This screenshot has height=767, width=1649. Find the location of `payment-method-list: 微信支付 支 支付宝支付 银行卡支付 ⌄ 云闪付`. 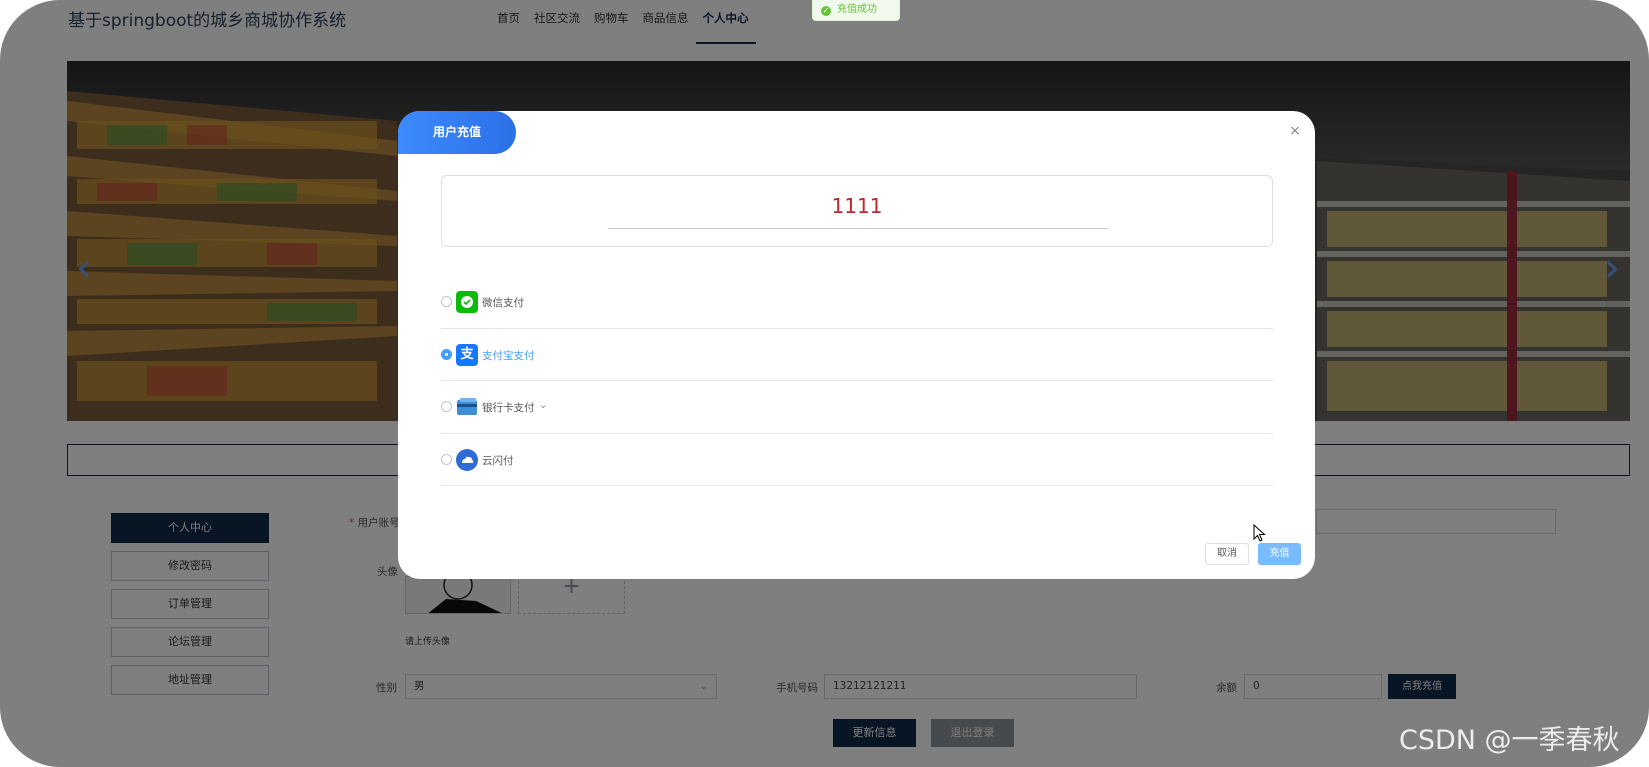

payment-method-list: 微信支付 支 支付宝支付 银行卡支付 ⌄ 云闪付 is located at coordinates (857, 381).